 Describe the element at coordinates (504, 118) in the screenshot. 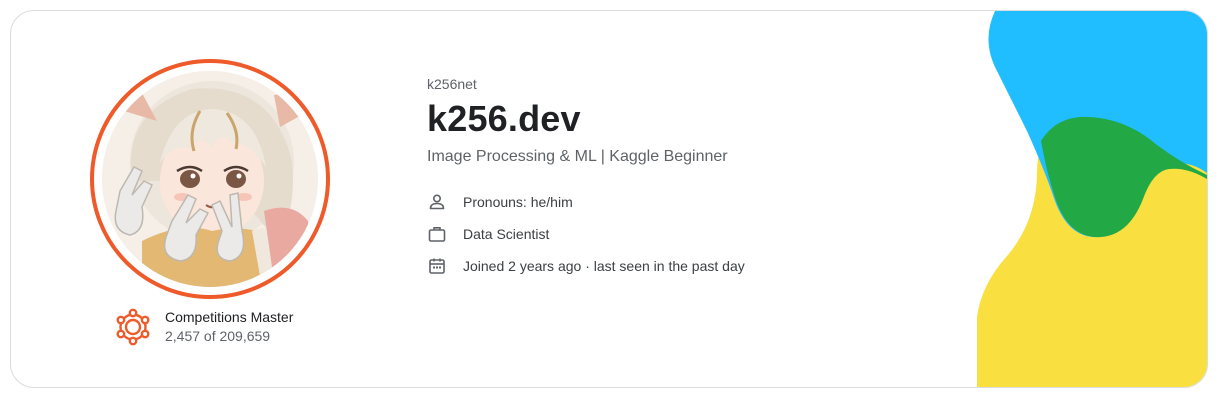

I see `display-name: k256.dev` at that location.